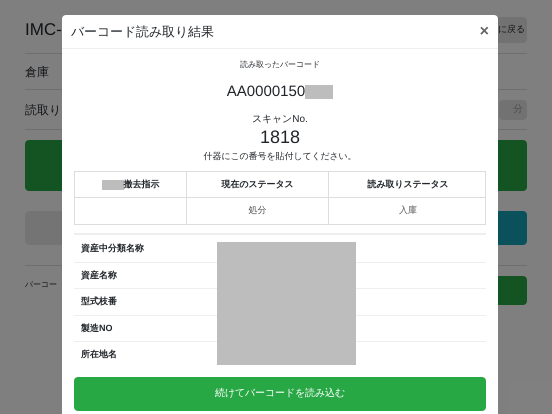  Describe the element at coordinates (41, 285) in the screenshot. I see `barcode-label: バーコー` at that location.